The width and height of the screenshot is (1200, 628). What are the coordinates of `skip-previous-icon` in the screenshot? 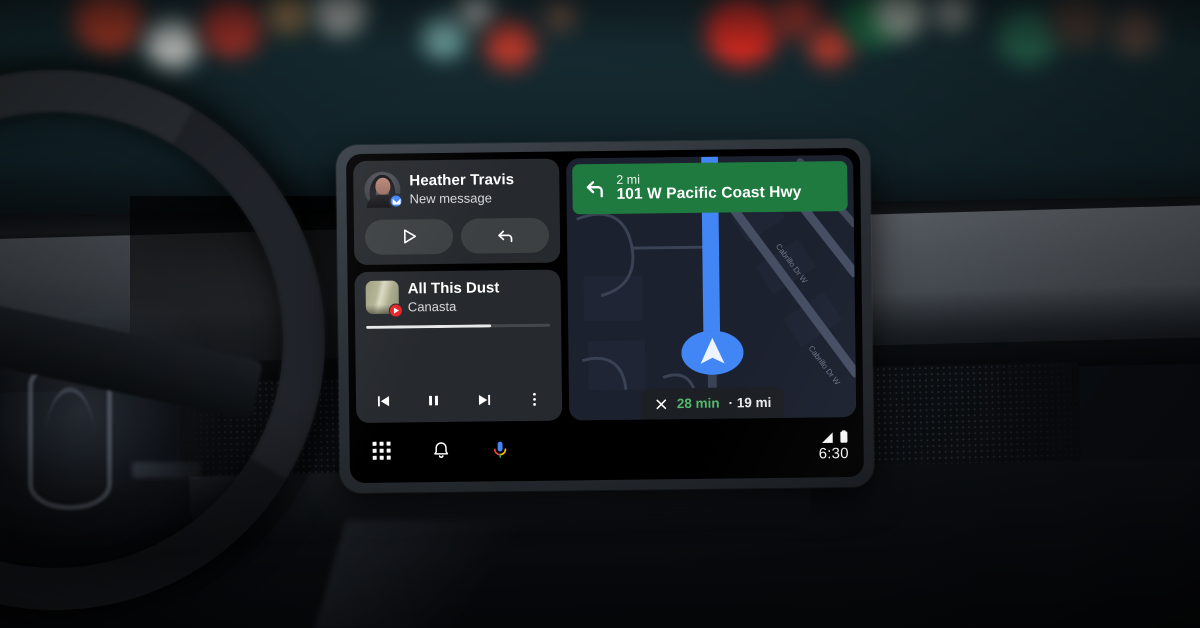 It's located at (383, 400).